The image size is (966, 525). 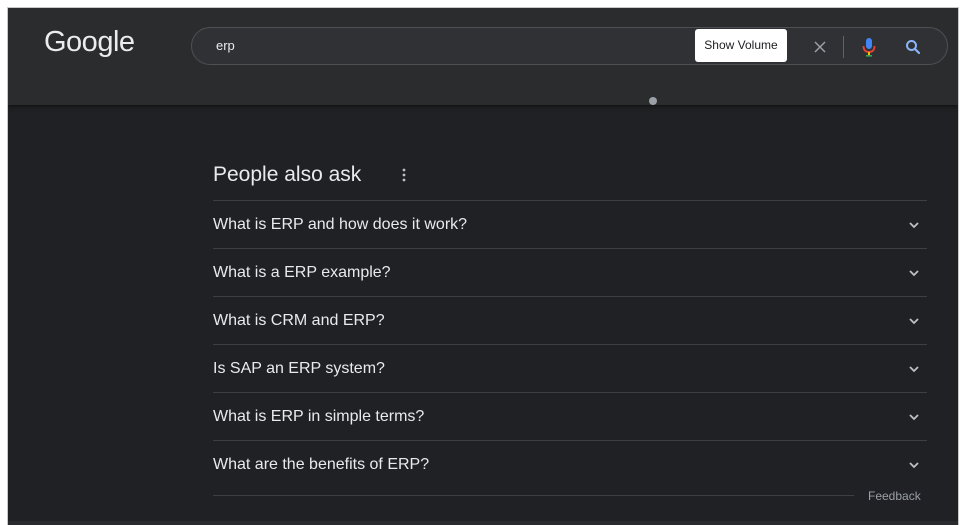 What do you see at coordinates (483, 523) in the screenshot?
I see `next-section-edge` at bounding box center [483, 523].